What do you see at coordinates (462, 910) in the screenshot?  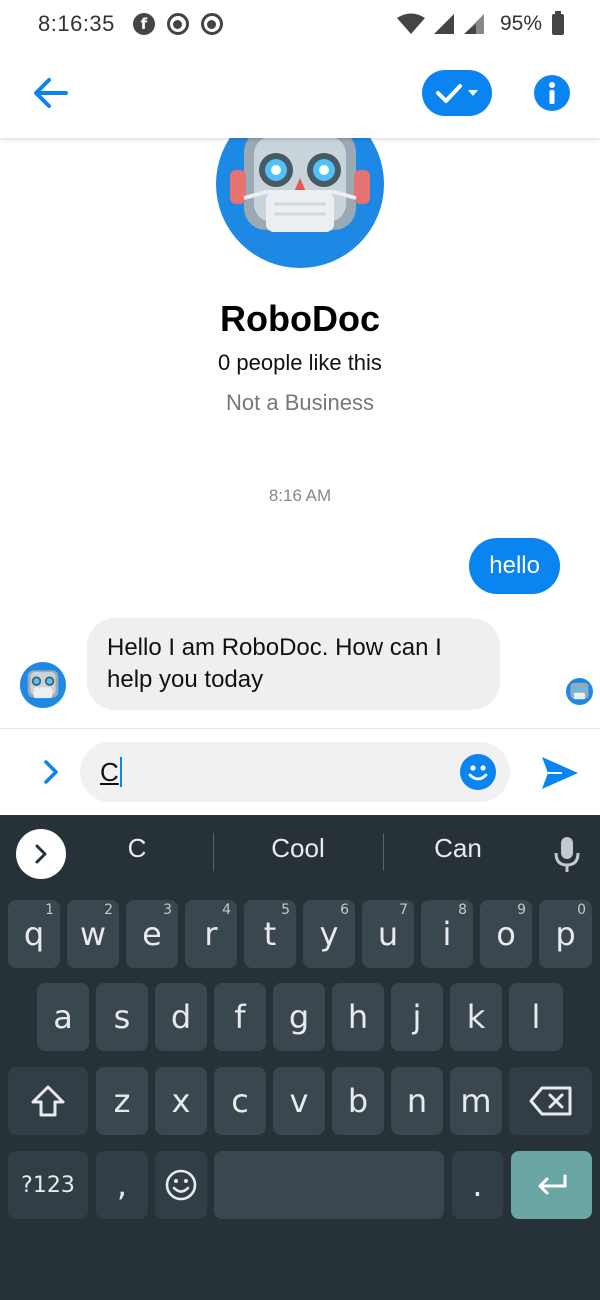 I see `key-hint: 8` at bounding box center [462, 910].